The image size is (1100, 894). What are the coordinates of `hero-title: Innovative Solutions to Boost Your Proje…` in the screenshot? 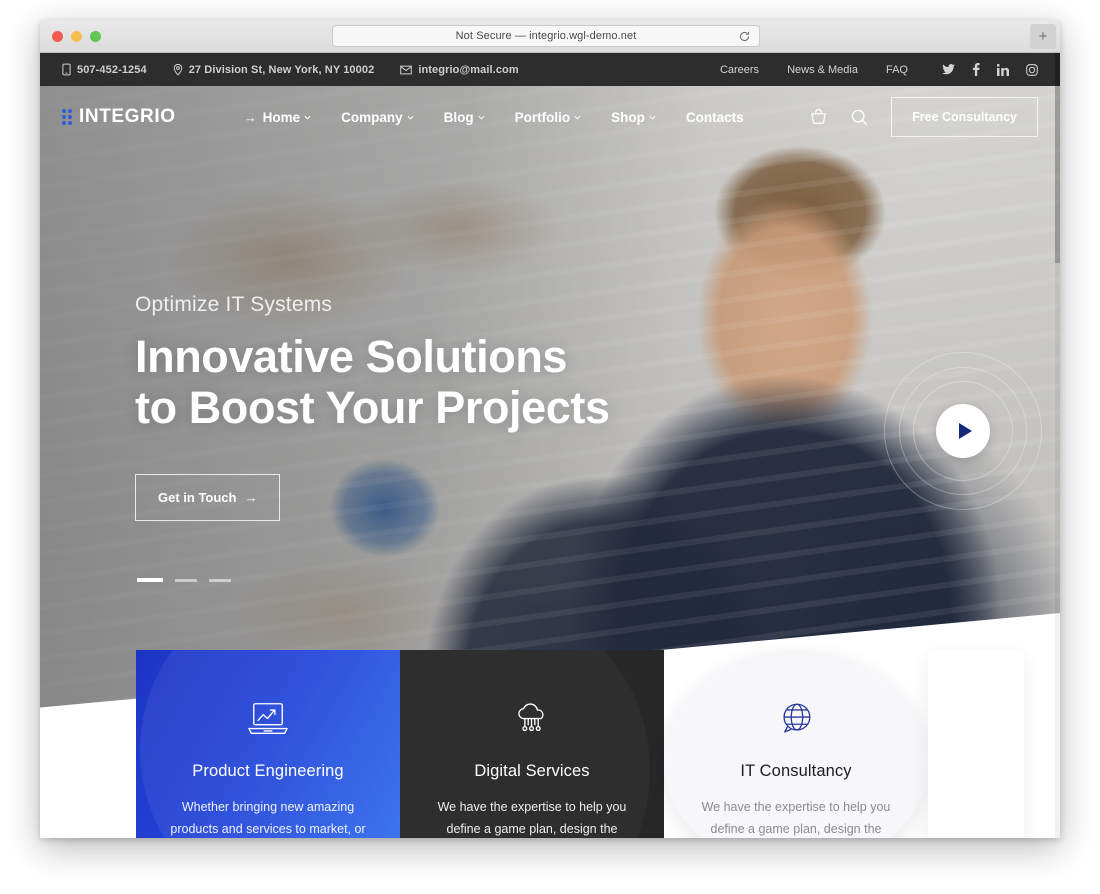 It's located at (372, 382).